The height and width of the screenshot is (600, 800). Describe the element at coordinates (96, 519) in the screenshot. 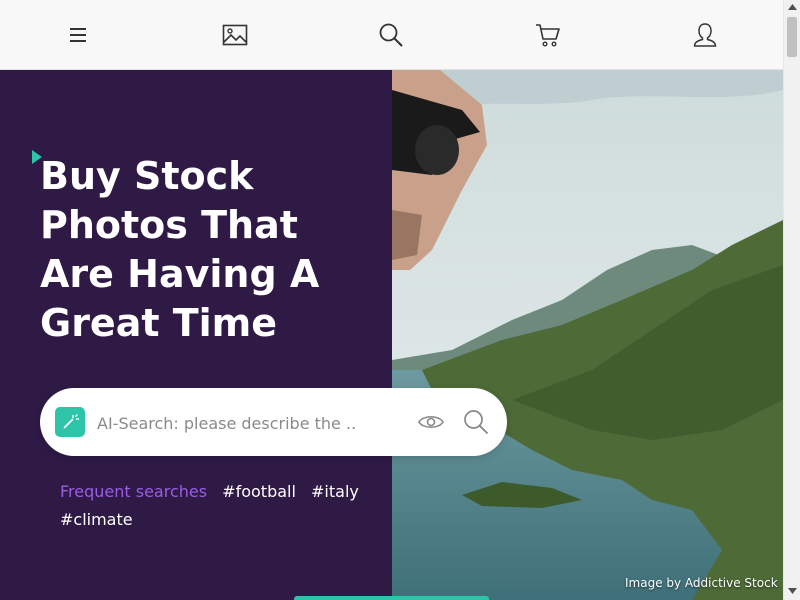

I see `tag-climate: #climate` at that location.